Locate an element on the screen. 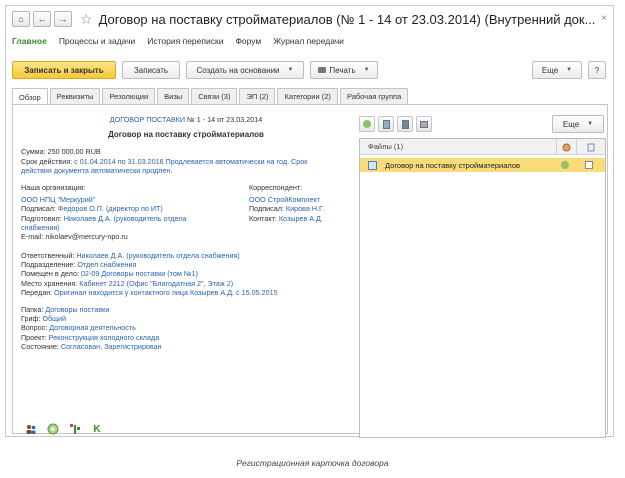  menu-item-history: История переписки is located at coordinates (185, 41).